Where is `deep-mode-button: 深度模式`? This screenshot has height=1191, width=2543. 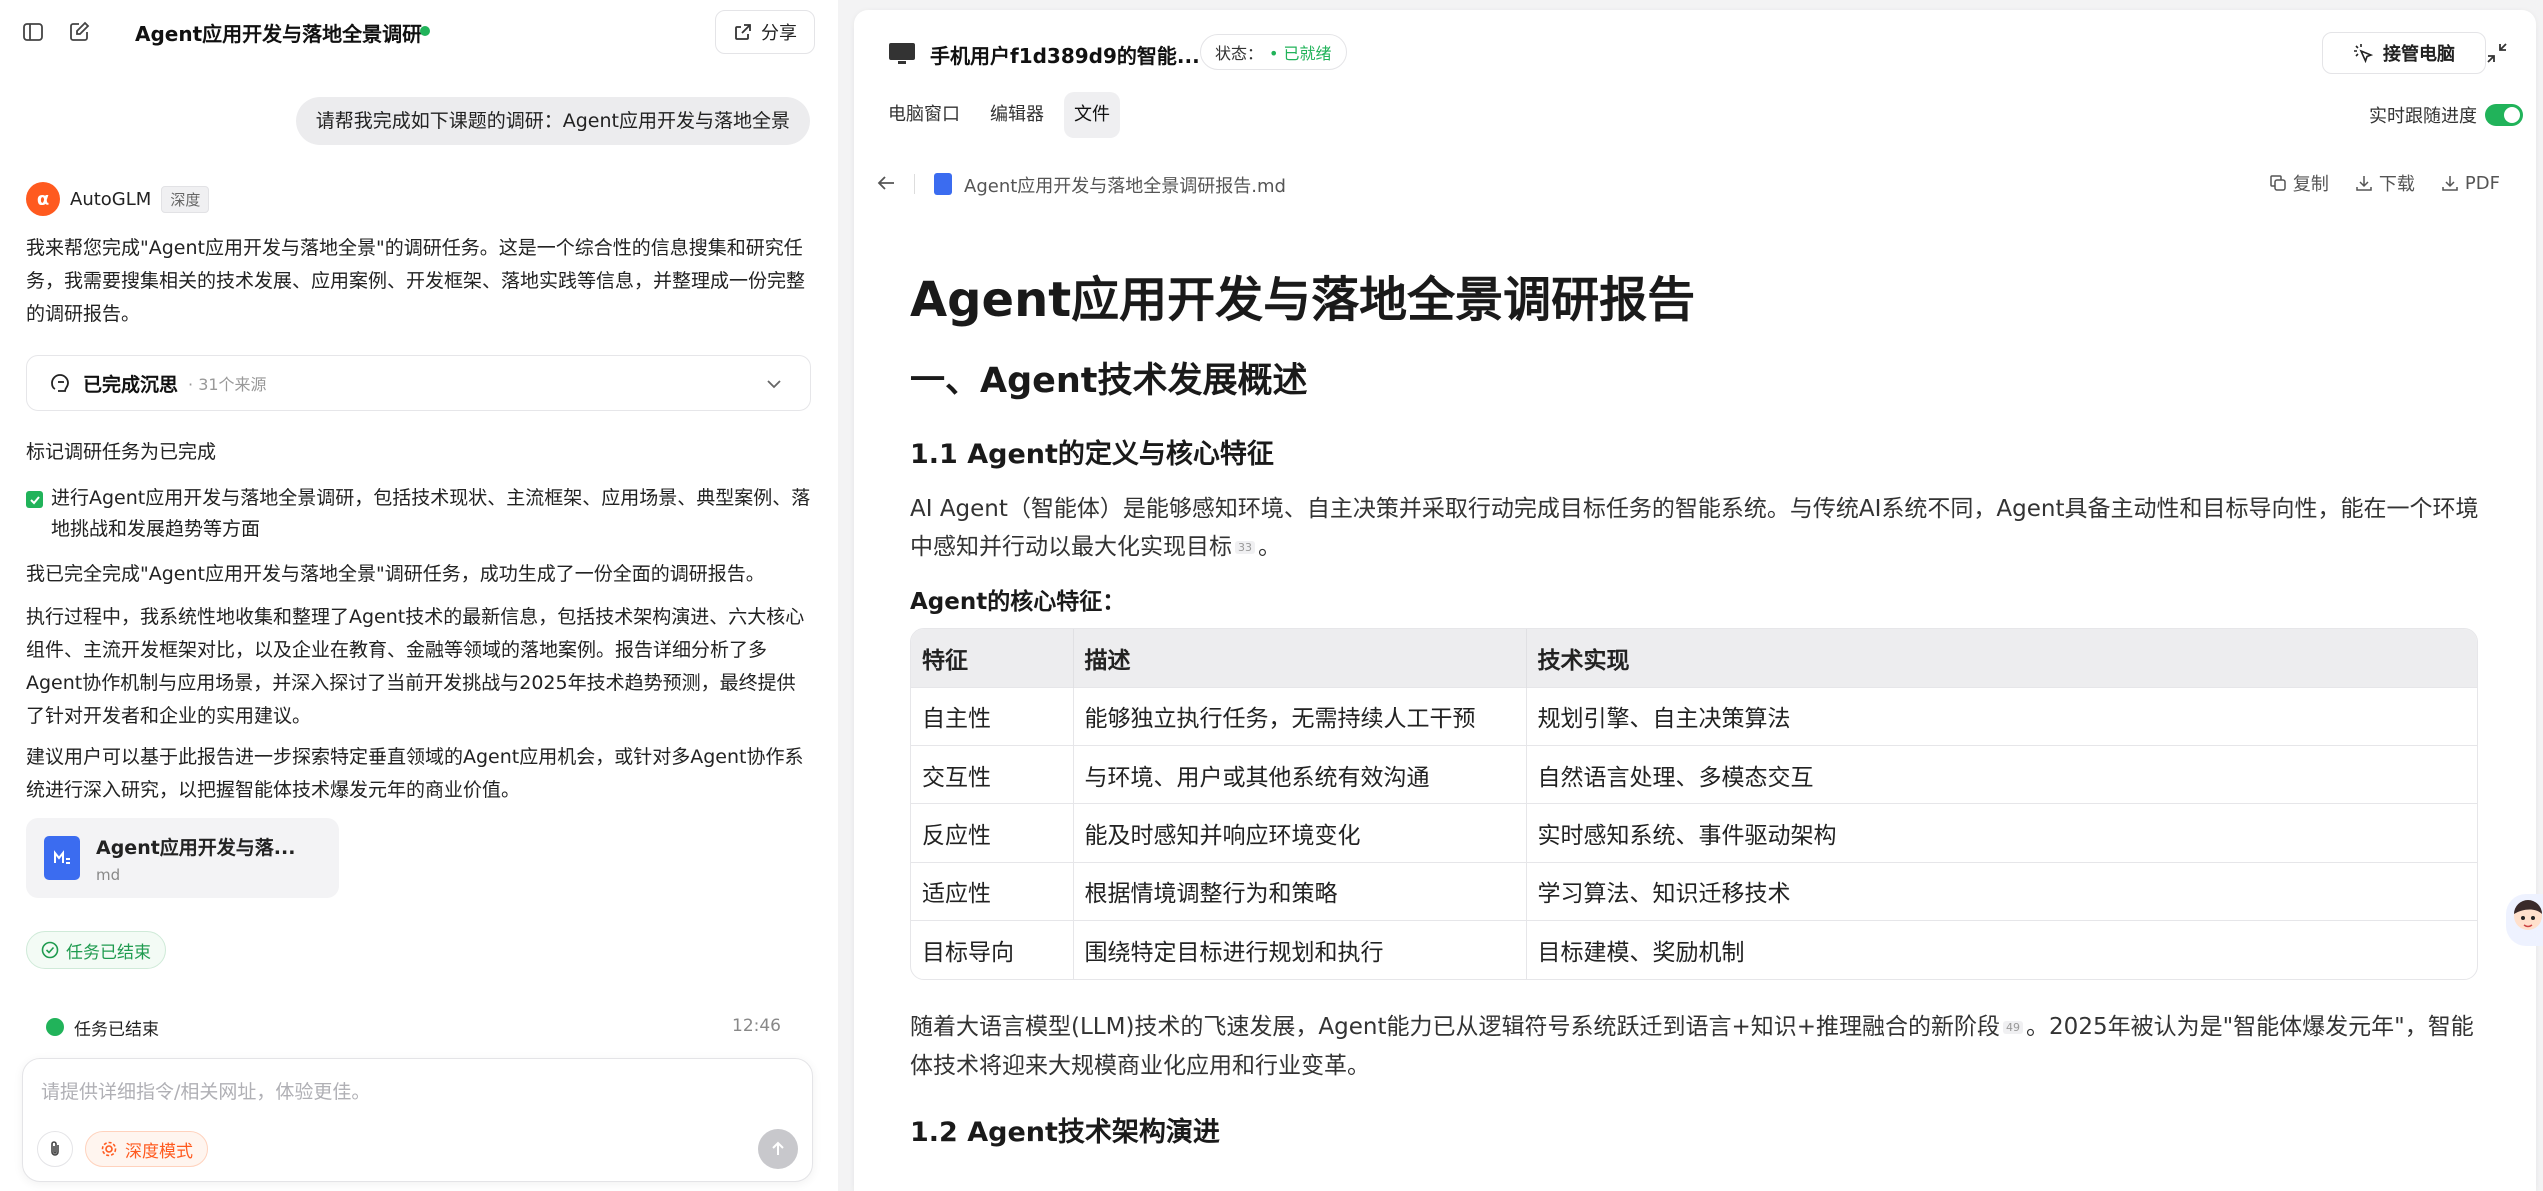
deep-mode-button: 深度模式 is located at coordinates (146, 1149).